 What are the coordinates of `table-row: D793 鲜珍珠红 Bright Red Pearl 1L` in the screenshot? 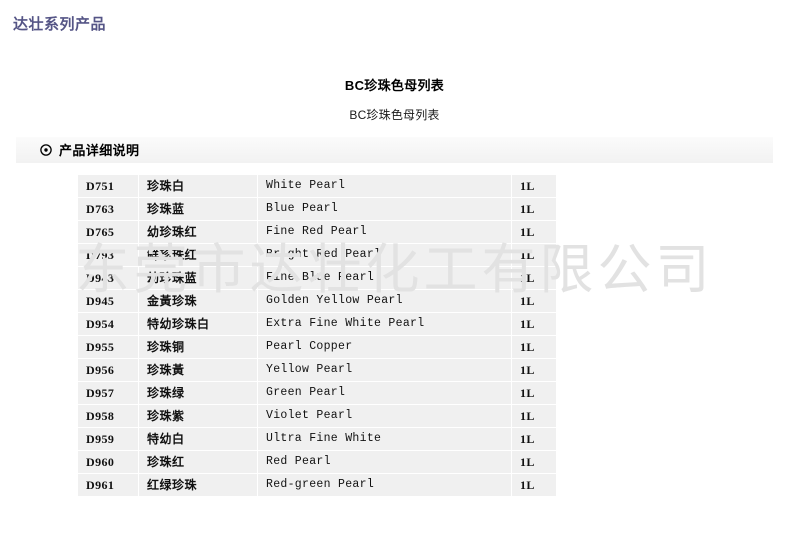 It's located at (317, 255).